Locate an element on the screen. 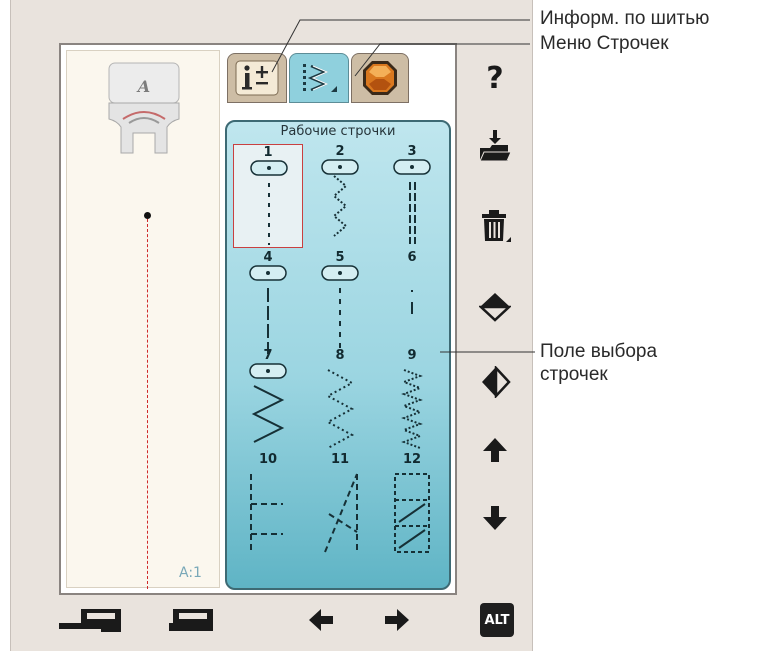 This screenshot has width=765, height=651. stitch-6-button: 6 is located at coordinates (412, 302).